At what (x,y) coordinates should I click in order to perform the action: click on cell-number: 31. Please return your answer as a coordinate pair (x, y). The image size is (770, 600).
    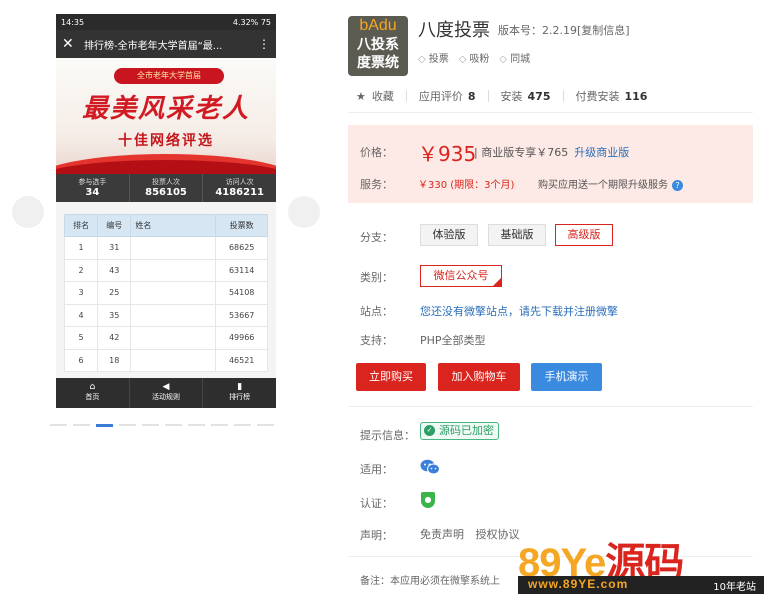
    Looking at the image, I should click on (114, 248).